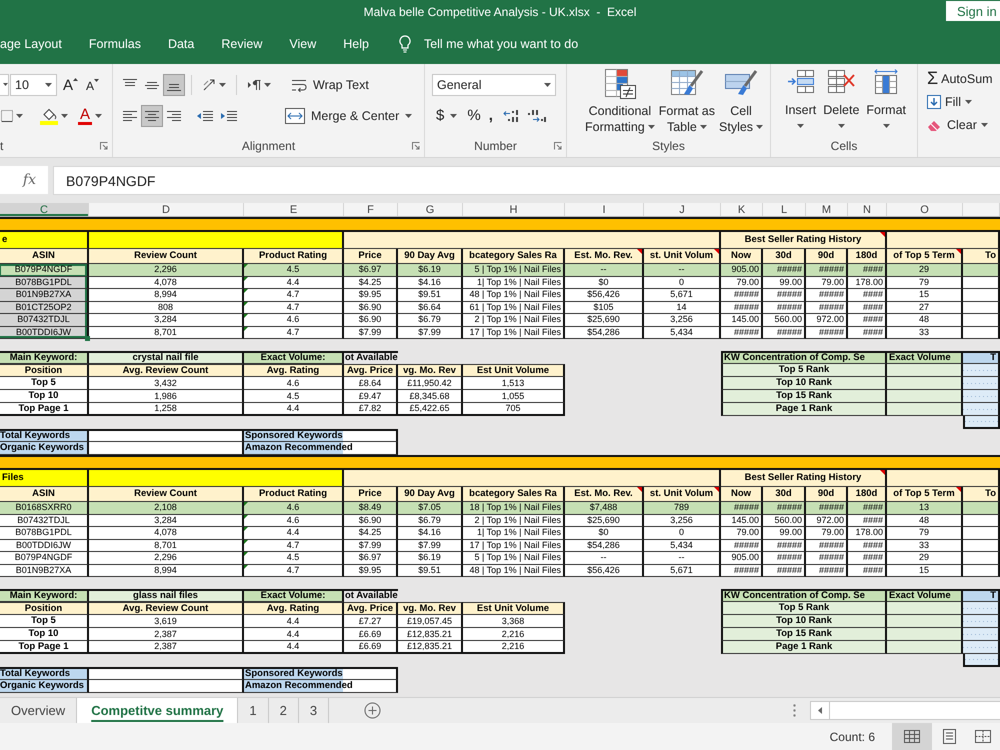 Image resolution: width=1000 pixels, height=750 pixels. Describe the element at coordinates (447, 115) in the screenshot. I see `currency-button: $` at that location.